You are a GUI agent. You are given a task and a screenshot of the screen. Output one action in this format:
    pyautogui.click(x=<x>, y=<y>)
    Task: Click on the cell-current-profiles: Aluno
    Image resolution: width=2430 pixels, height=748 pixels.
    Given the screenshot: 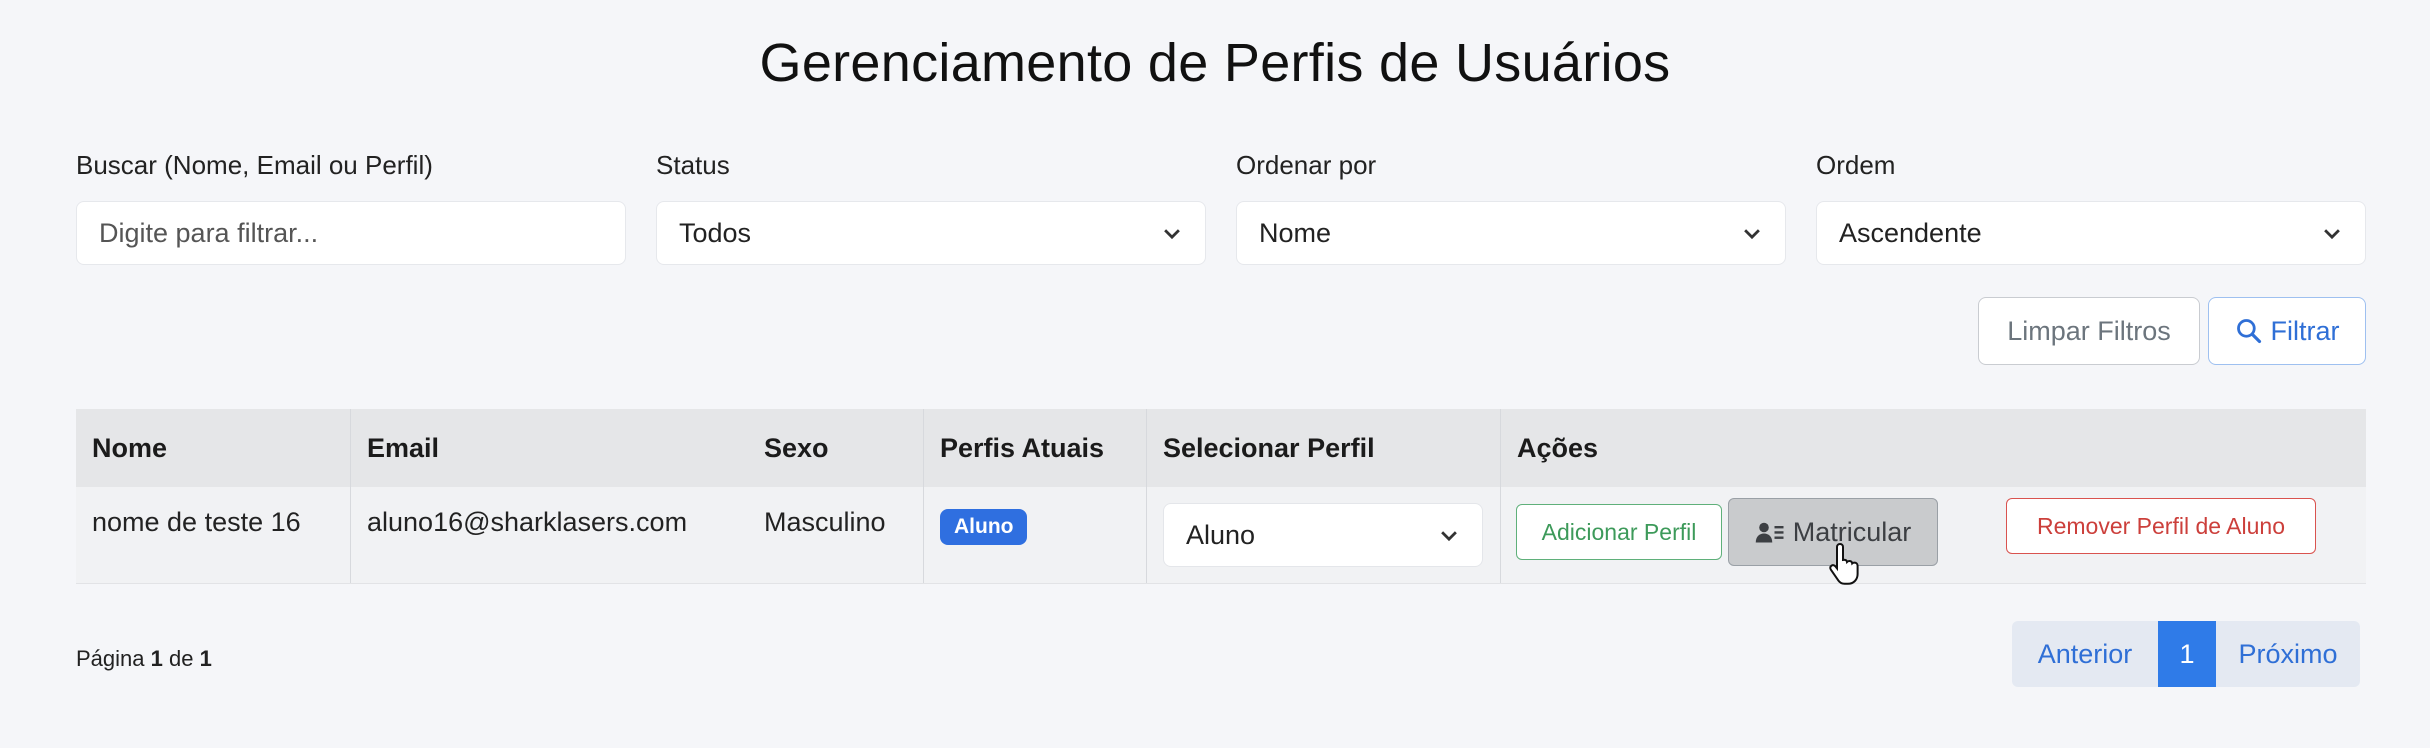 What is the action you would take?
    pyautogui.click(x=1034, y=535)
    